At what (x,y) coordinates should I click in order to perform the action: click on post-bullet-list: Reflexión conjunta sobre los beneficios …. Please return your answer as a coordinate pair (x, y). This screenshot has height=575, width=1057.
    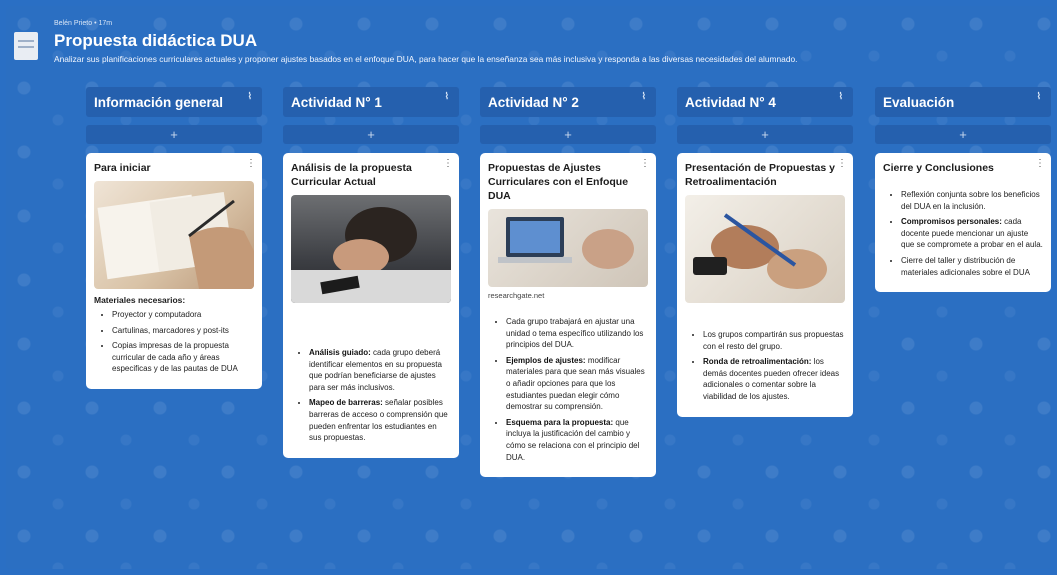
    Looking at the image, I should click on (963, 233).